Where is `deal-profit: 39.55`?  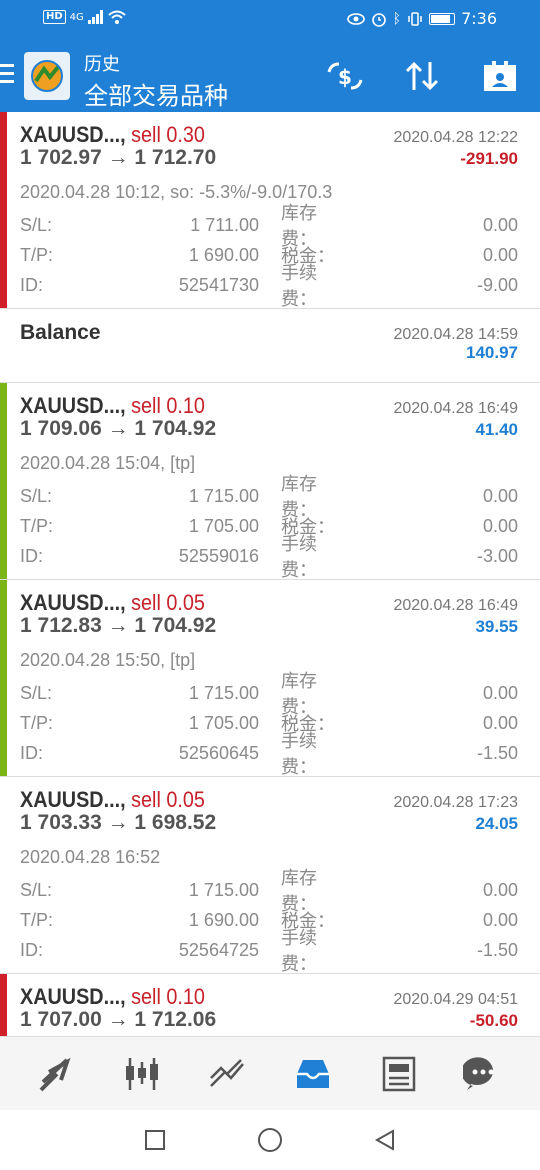 deal-profit: 39.55 is located at coordinates (496, 626).